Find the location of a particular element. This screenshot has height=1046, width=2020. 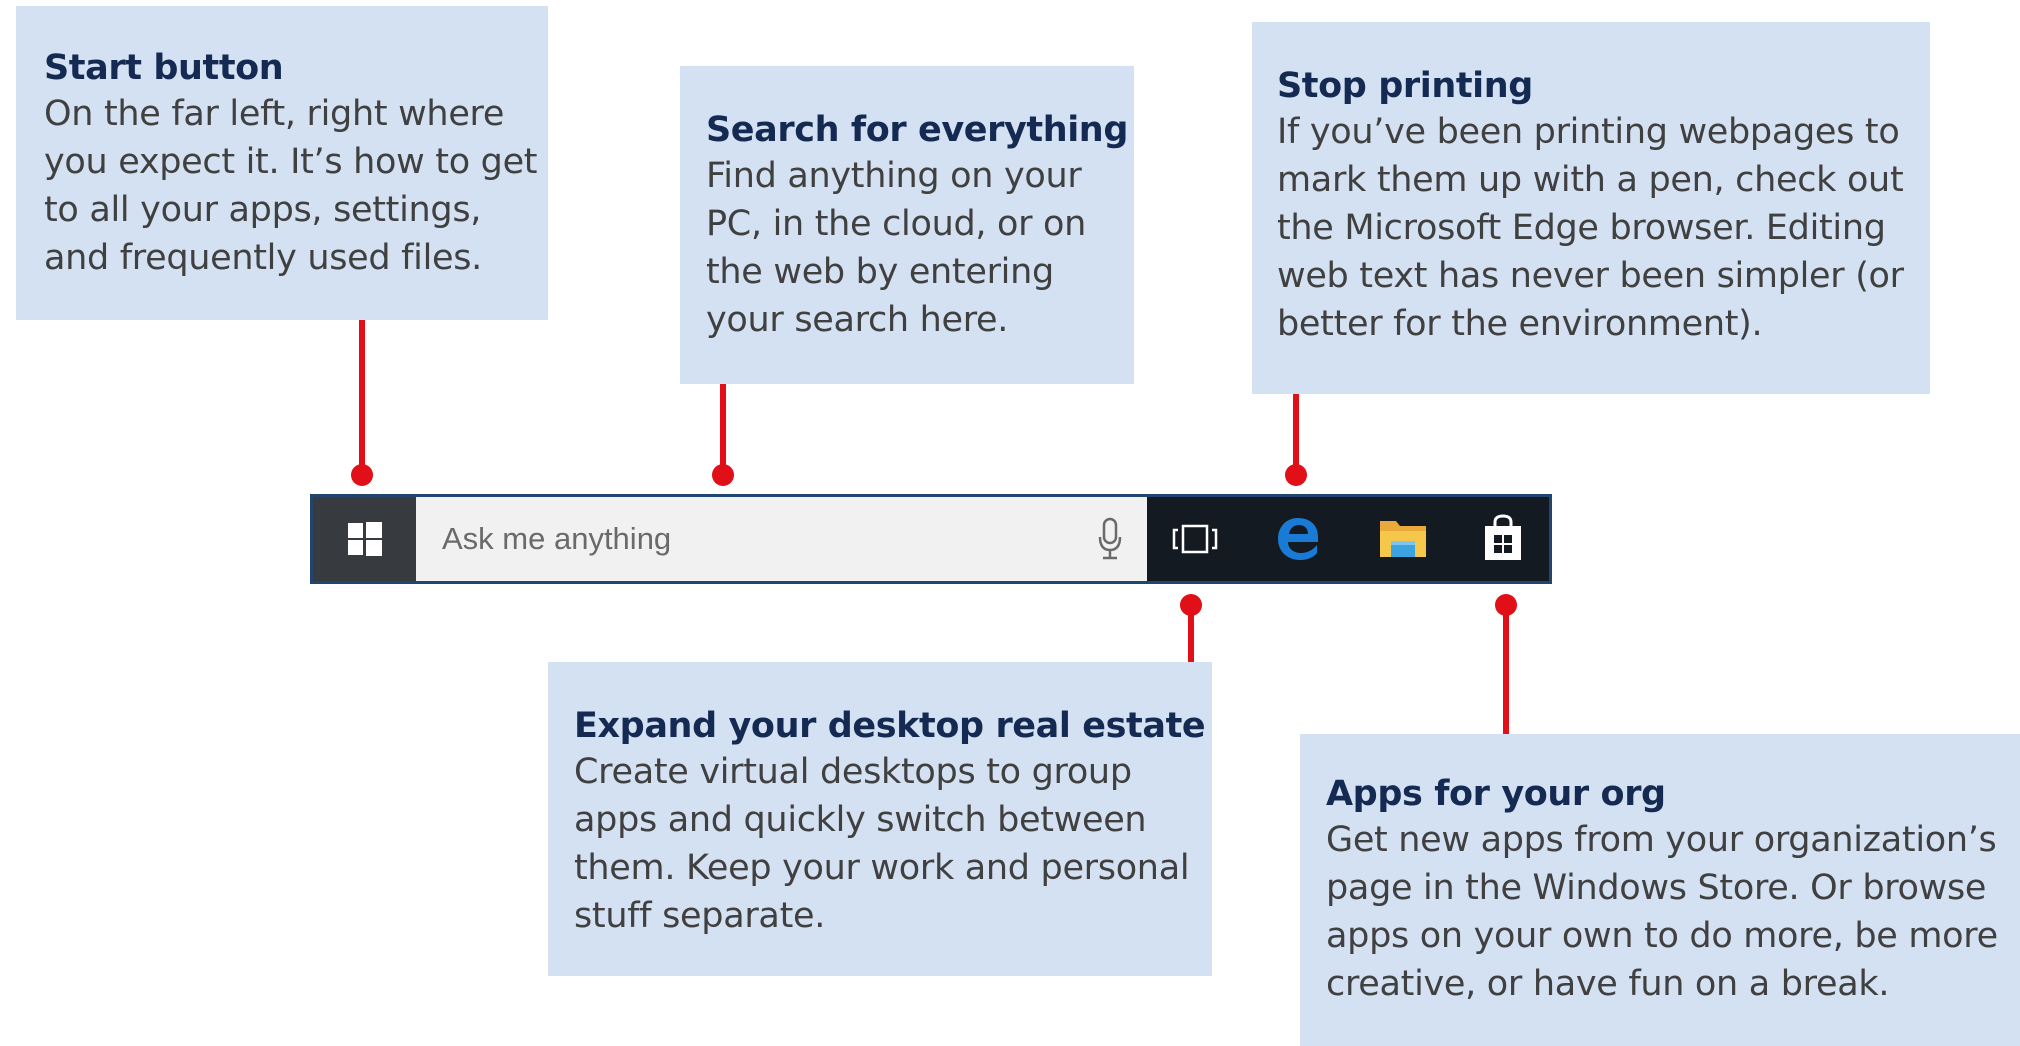

store-button is located at coordinates (1503, 539).